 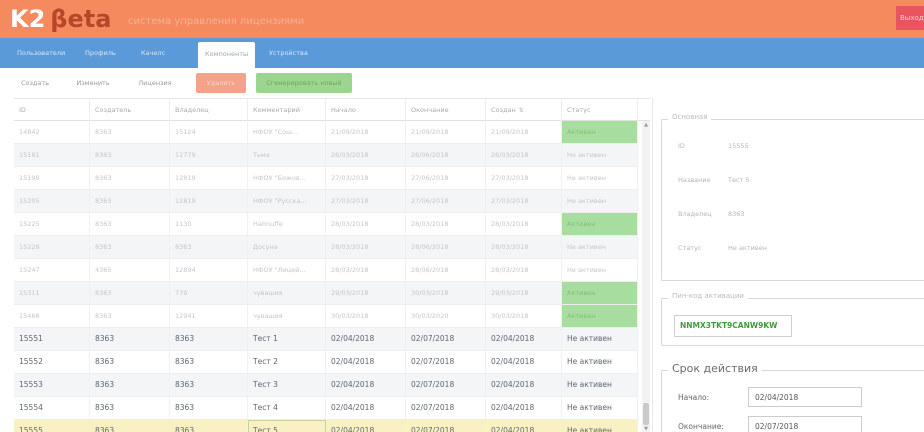 I want to click on name-value: Тест 5, so click(x=739, y=180).